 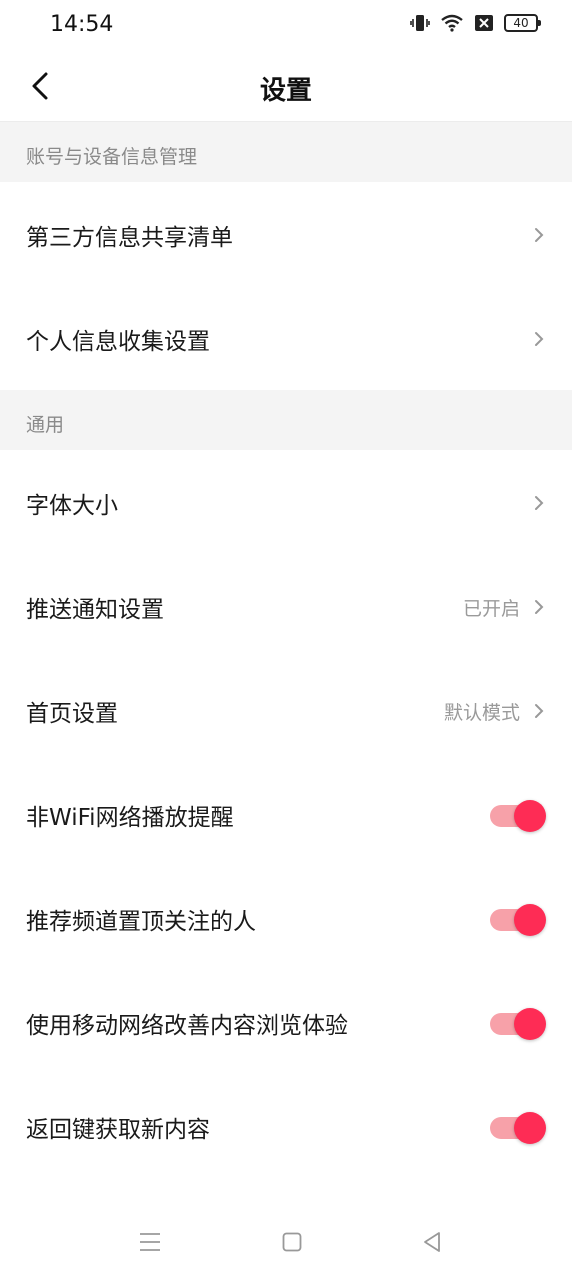 I want to click on row-label: 推荐频道置顶关注的人, so click(x=141, y=922).